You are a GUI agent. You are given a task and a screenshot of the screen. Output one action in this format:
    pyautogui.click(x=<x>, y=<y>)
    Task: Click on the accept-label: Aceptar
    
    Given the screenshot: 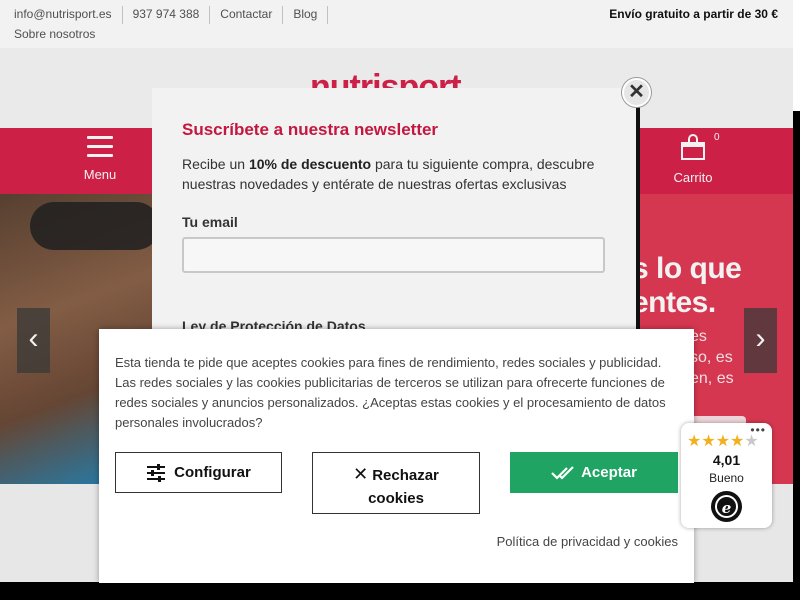 What is the action you would take?
    pyautogui.click(x=609, y=472)
    